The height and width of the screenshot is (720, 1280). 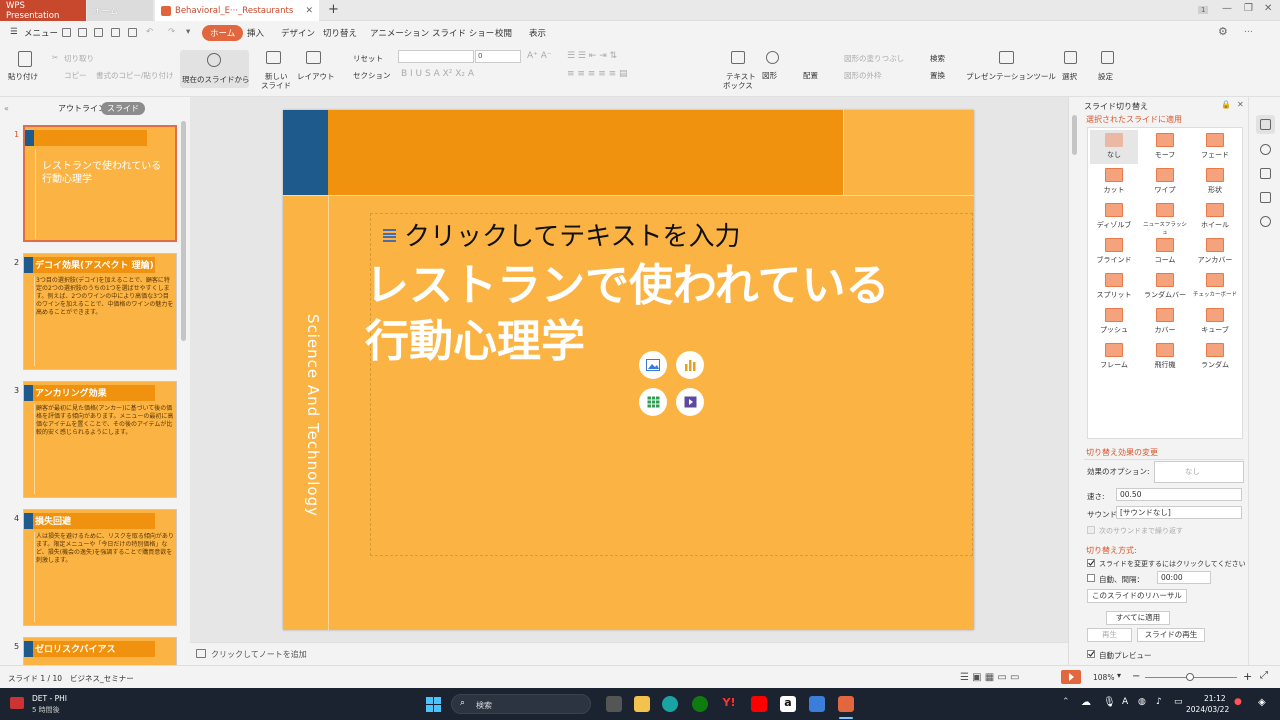 I want to click on on-click-checkbox, so click(x=1091, y=563).